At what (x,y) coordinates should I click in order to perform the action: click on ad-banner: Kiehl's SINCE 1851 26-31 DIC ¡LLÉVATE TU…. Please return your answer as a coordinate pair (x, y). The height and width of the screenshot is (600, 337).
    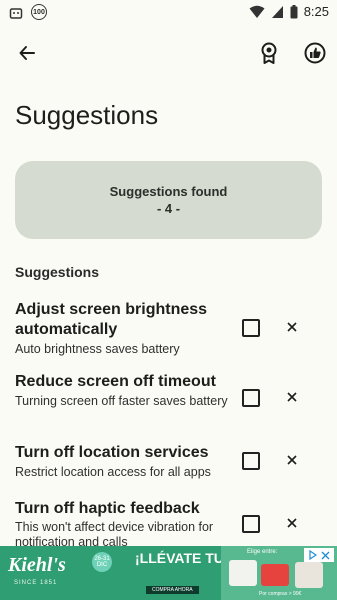
    Looking at the image, I should click on (168, 573).